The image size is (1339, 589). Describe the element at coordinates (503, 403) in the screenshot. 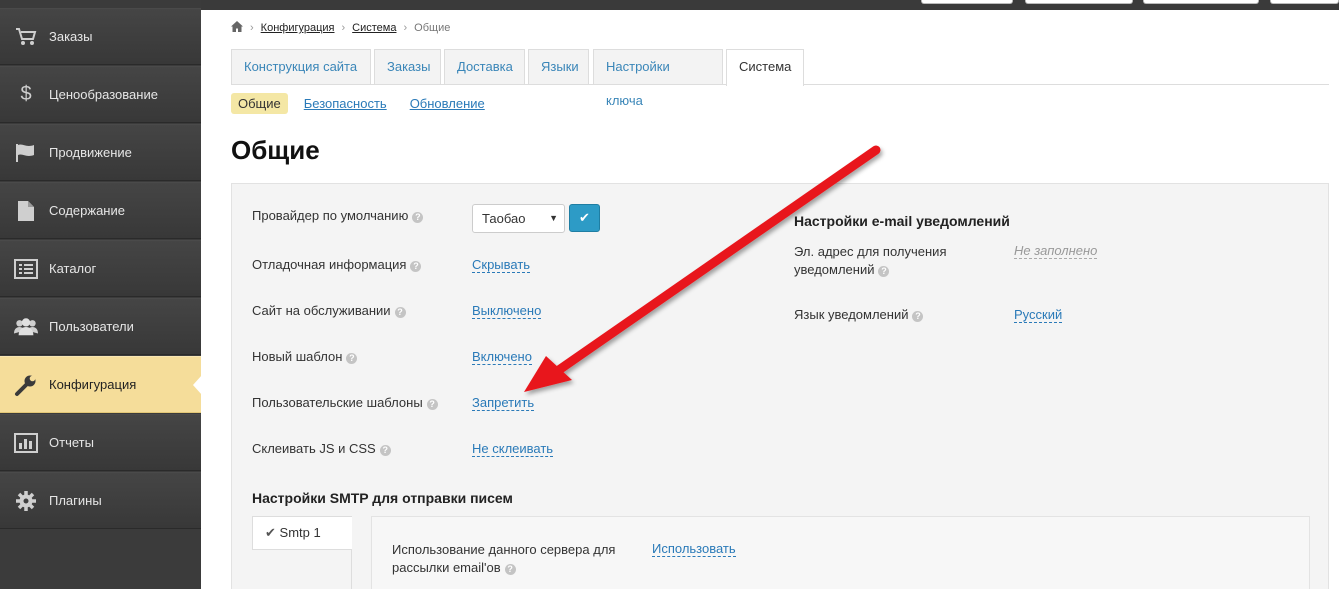

I see `user-templates-value-link: Запретить` at that location.